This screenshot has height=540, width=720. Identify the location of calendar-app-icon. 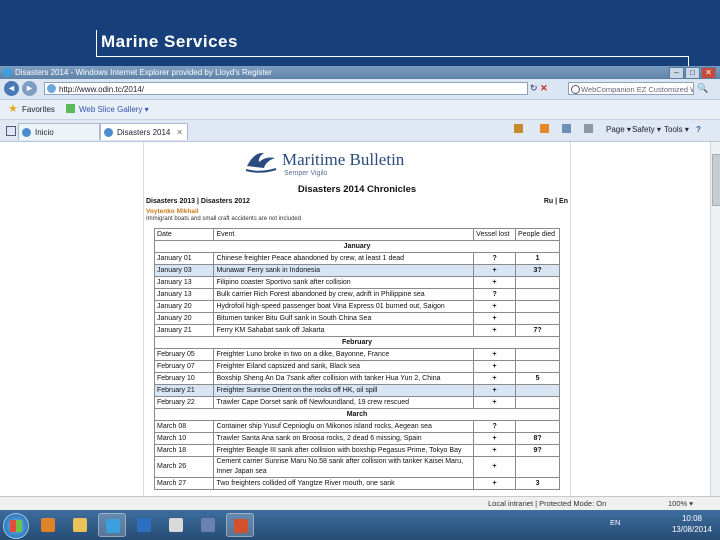
(208, 525).